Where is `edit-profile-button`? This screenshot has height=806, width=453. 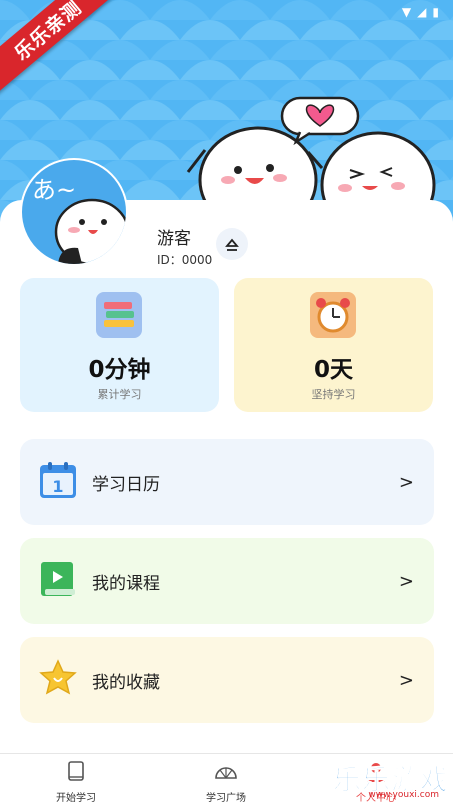 edit-profile-button is located at coordinates (232, 244).